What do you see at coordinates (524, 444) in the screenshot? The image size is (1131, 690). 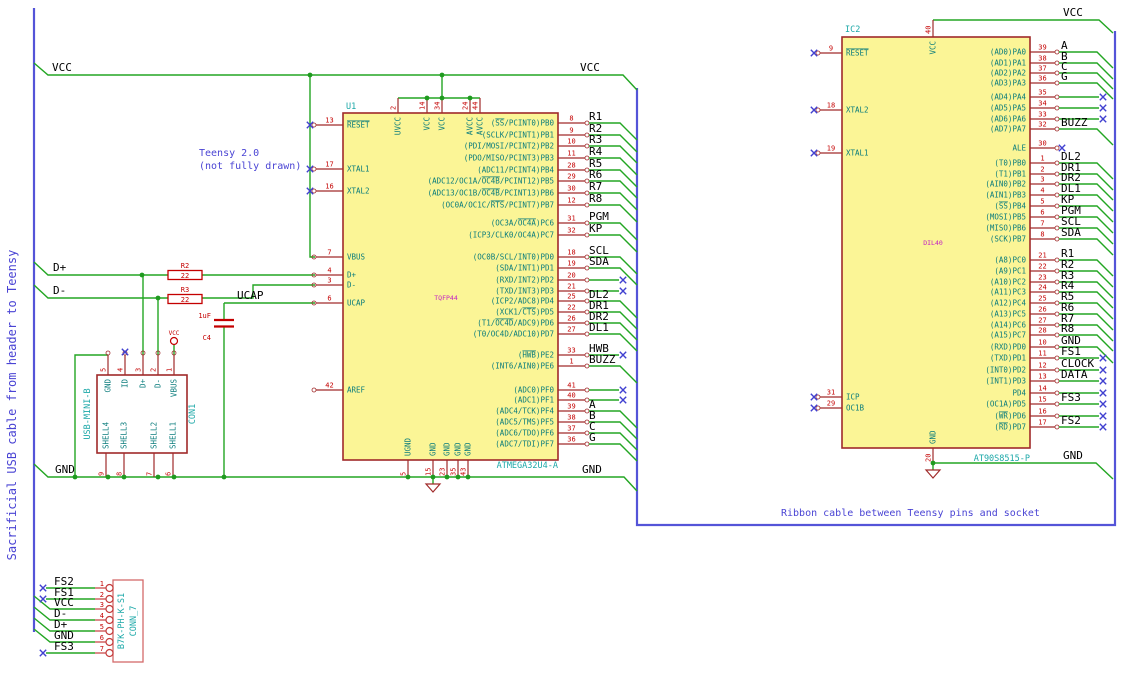 I see `pin-name: (ADC7/TDI)PF7` at bounding box center [524, 444].